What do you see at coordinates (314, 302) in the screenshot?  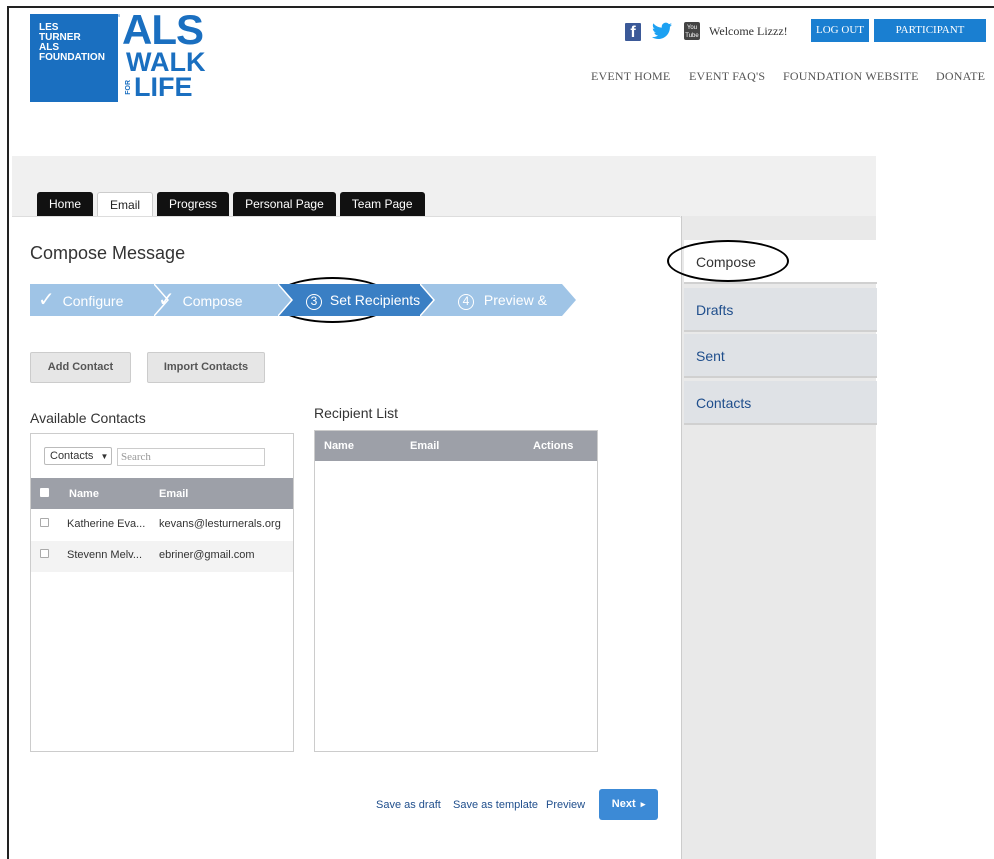 I see `step-number-icon: 3` at bounding box center [314, 302].